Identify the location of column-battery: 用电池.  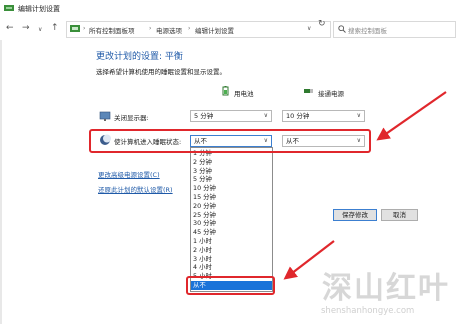
(244, 94).